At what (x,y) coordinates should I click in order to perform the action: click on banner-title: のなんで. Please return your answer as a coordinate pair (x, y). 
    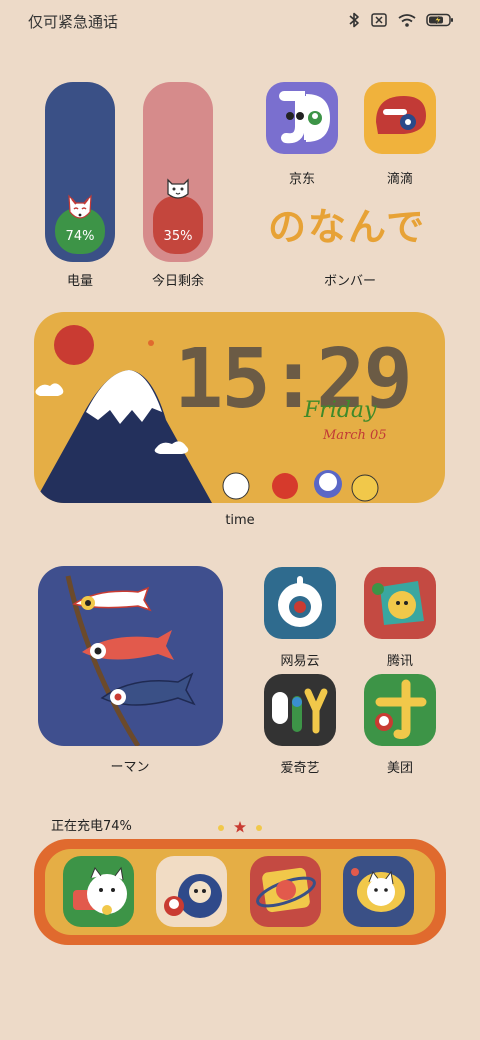
    Looking at the image, I should click on (353, 225).